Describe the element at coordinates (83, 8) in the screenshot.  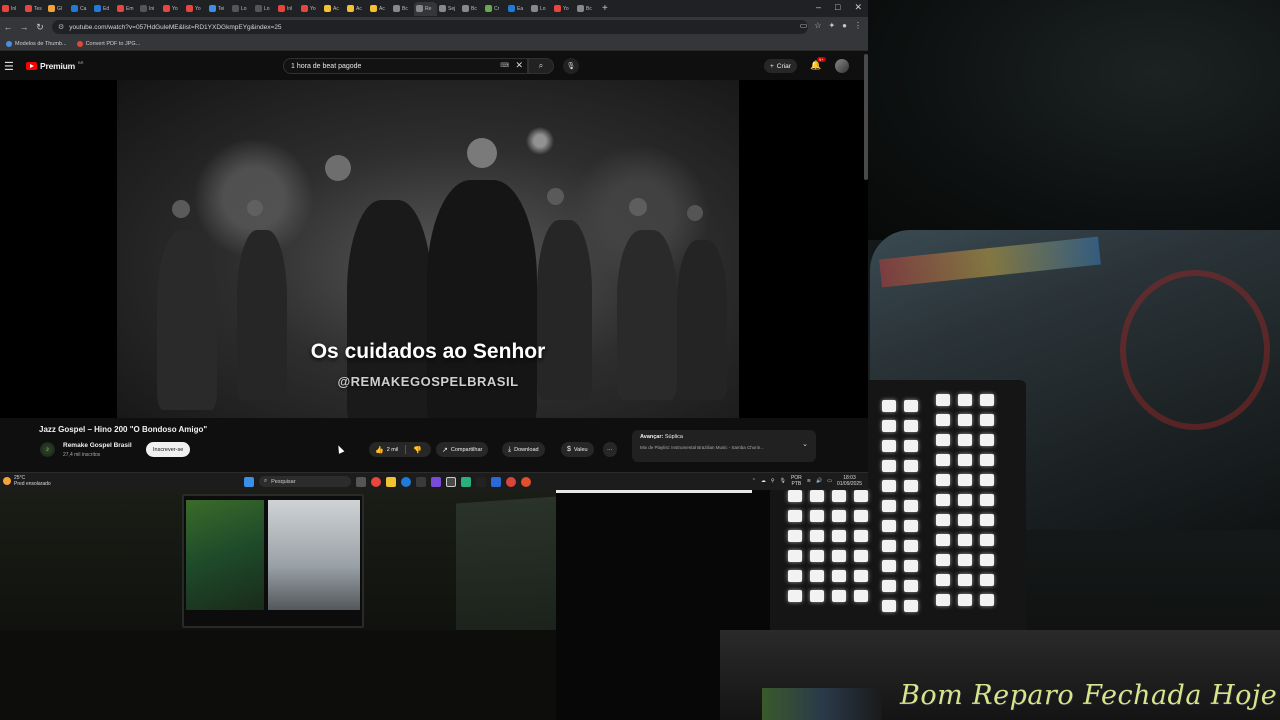
I see `tab-label: Ca` at that location.